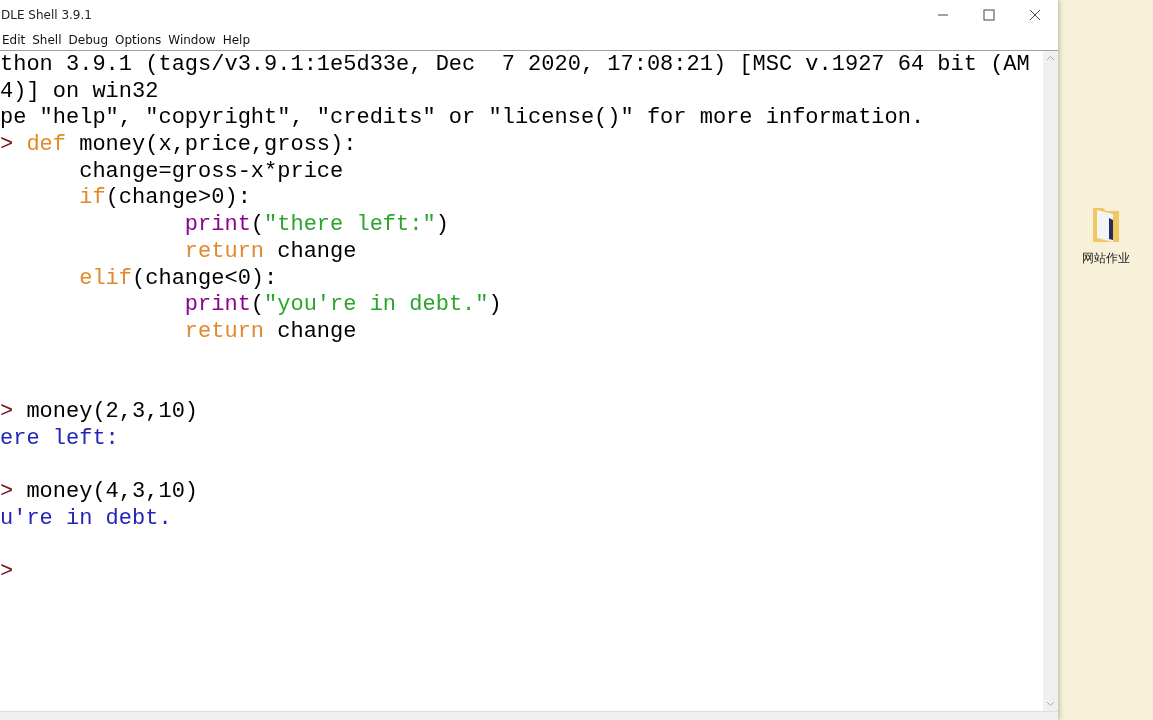 Image resolution: width=1153 pixels, height=720 pixels. I want to click on scrollbar, so click(1050, 381).